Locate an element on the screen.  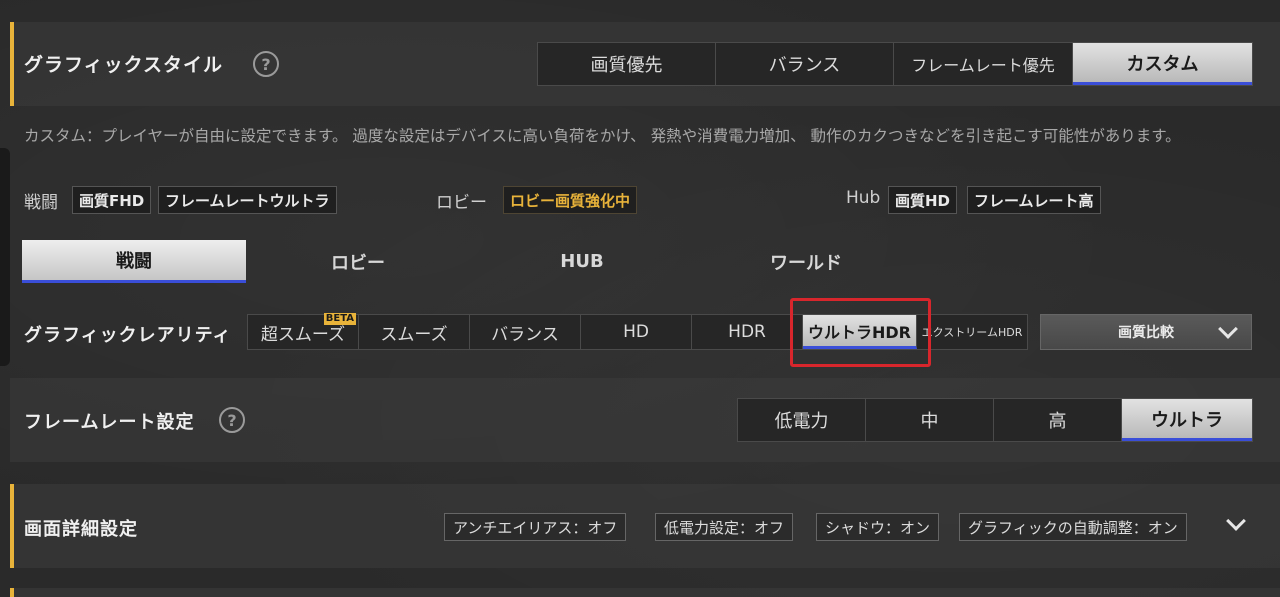
graphic-style-option-framerate: フレームレート優先 is located at coordinates (983, 64).